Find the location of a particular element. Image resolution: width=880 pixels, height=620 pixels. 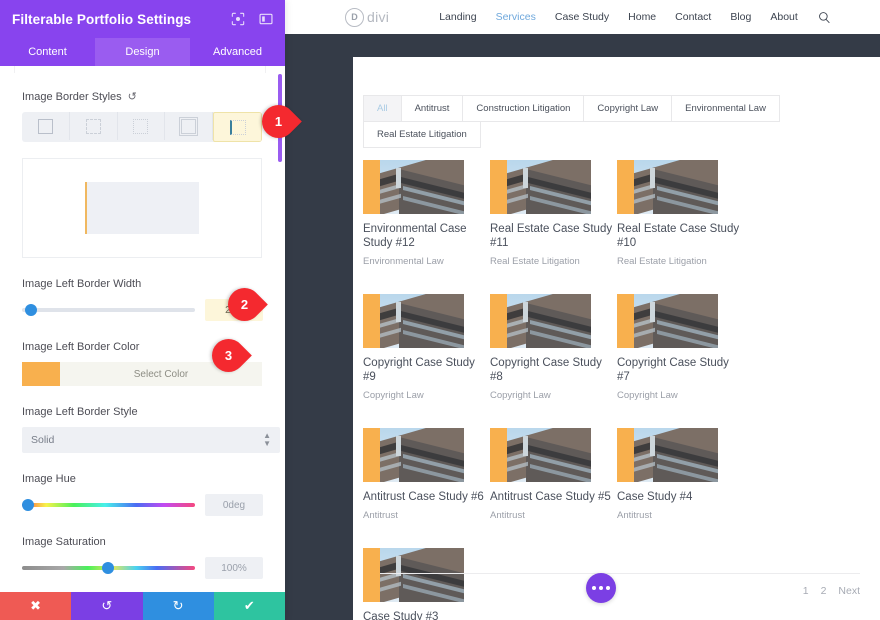

portfolio-title: Real Estate Case Study #11 is located at coordinates (553, 236).